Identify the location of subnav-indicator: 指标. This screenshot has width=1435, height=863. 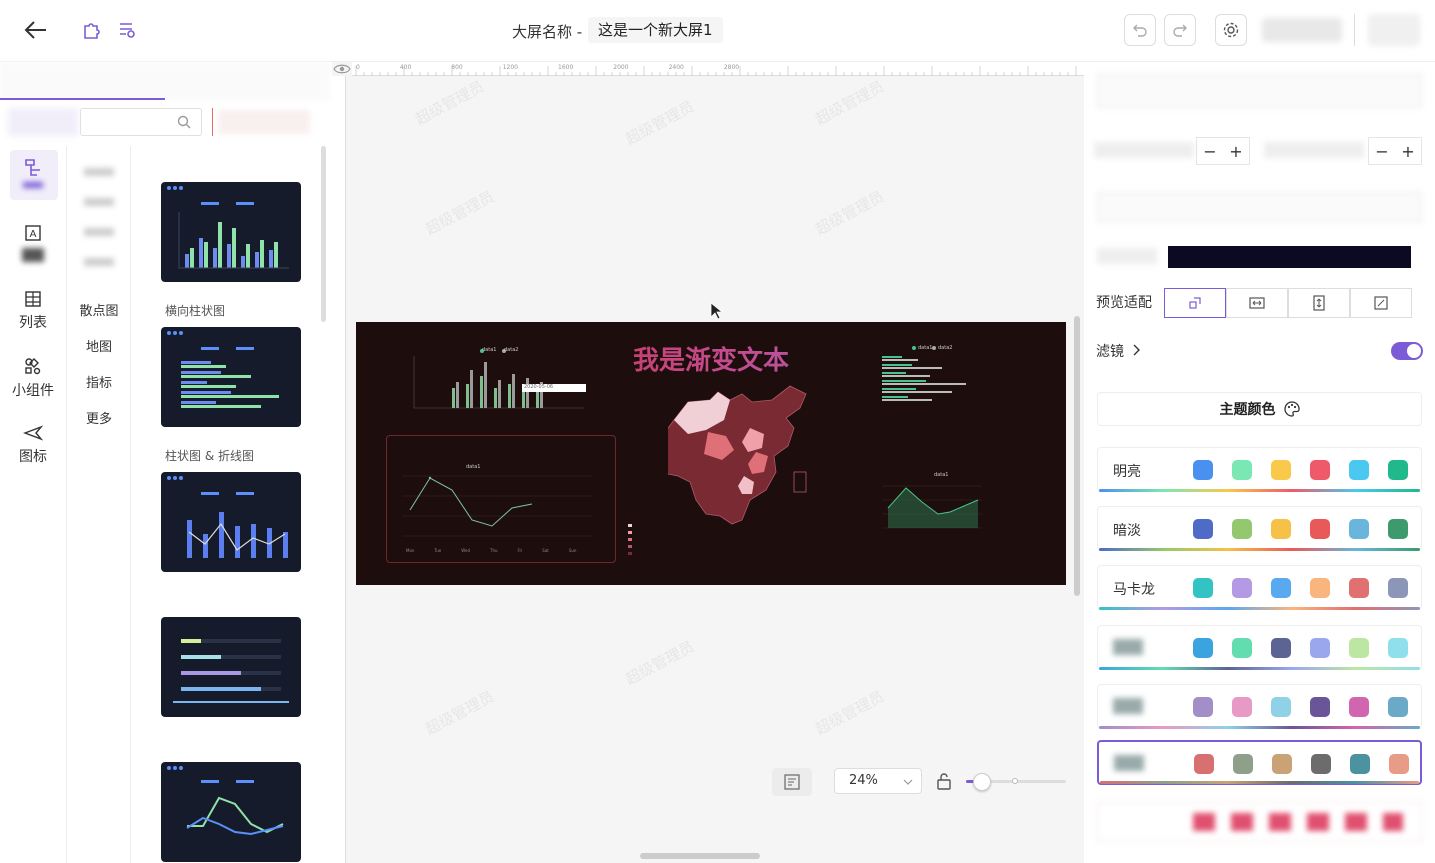
(99, 381).